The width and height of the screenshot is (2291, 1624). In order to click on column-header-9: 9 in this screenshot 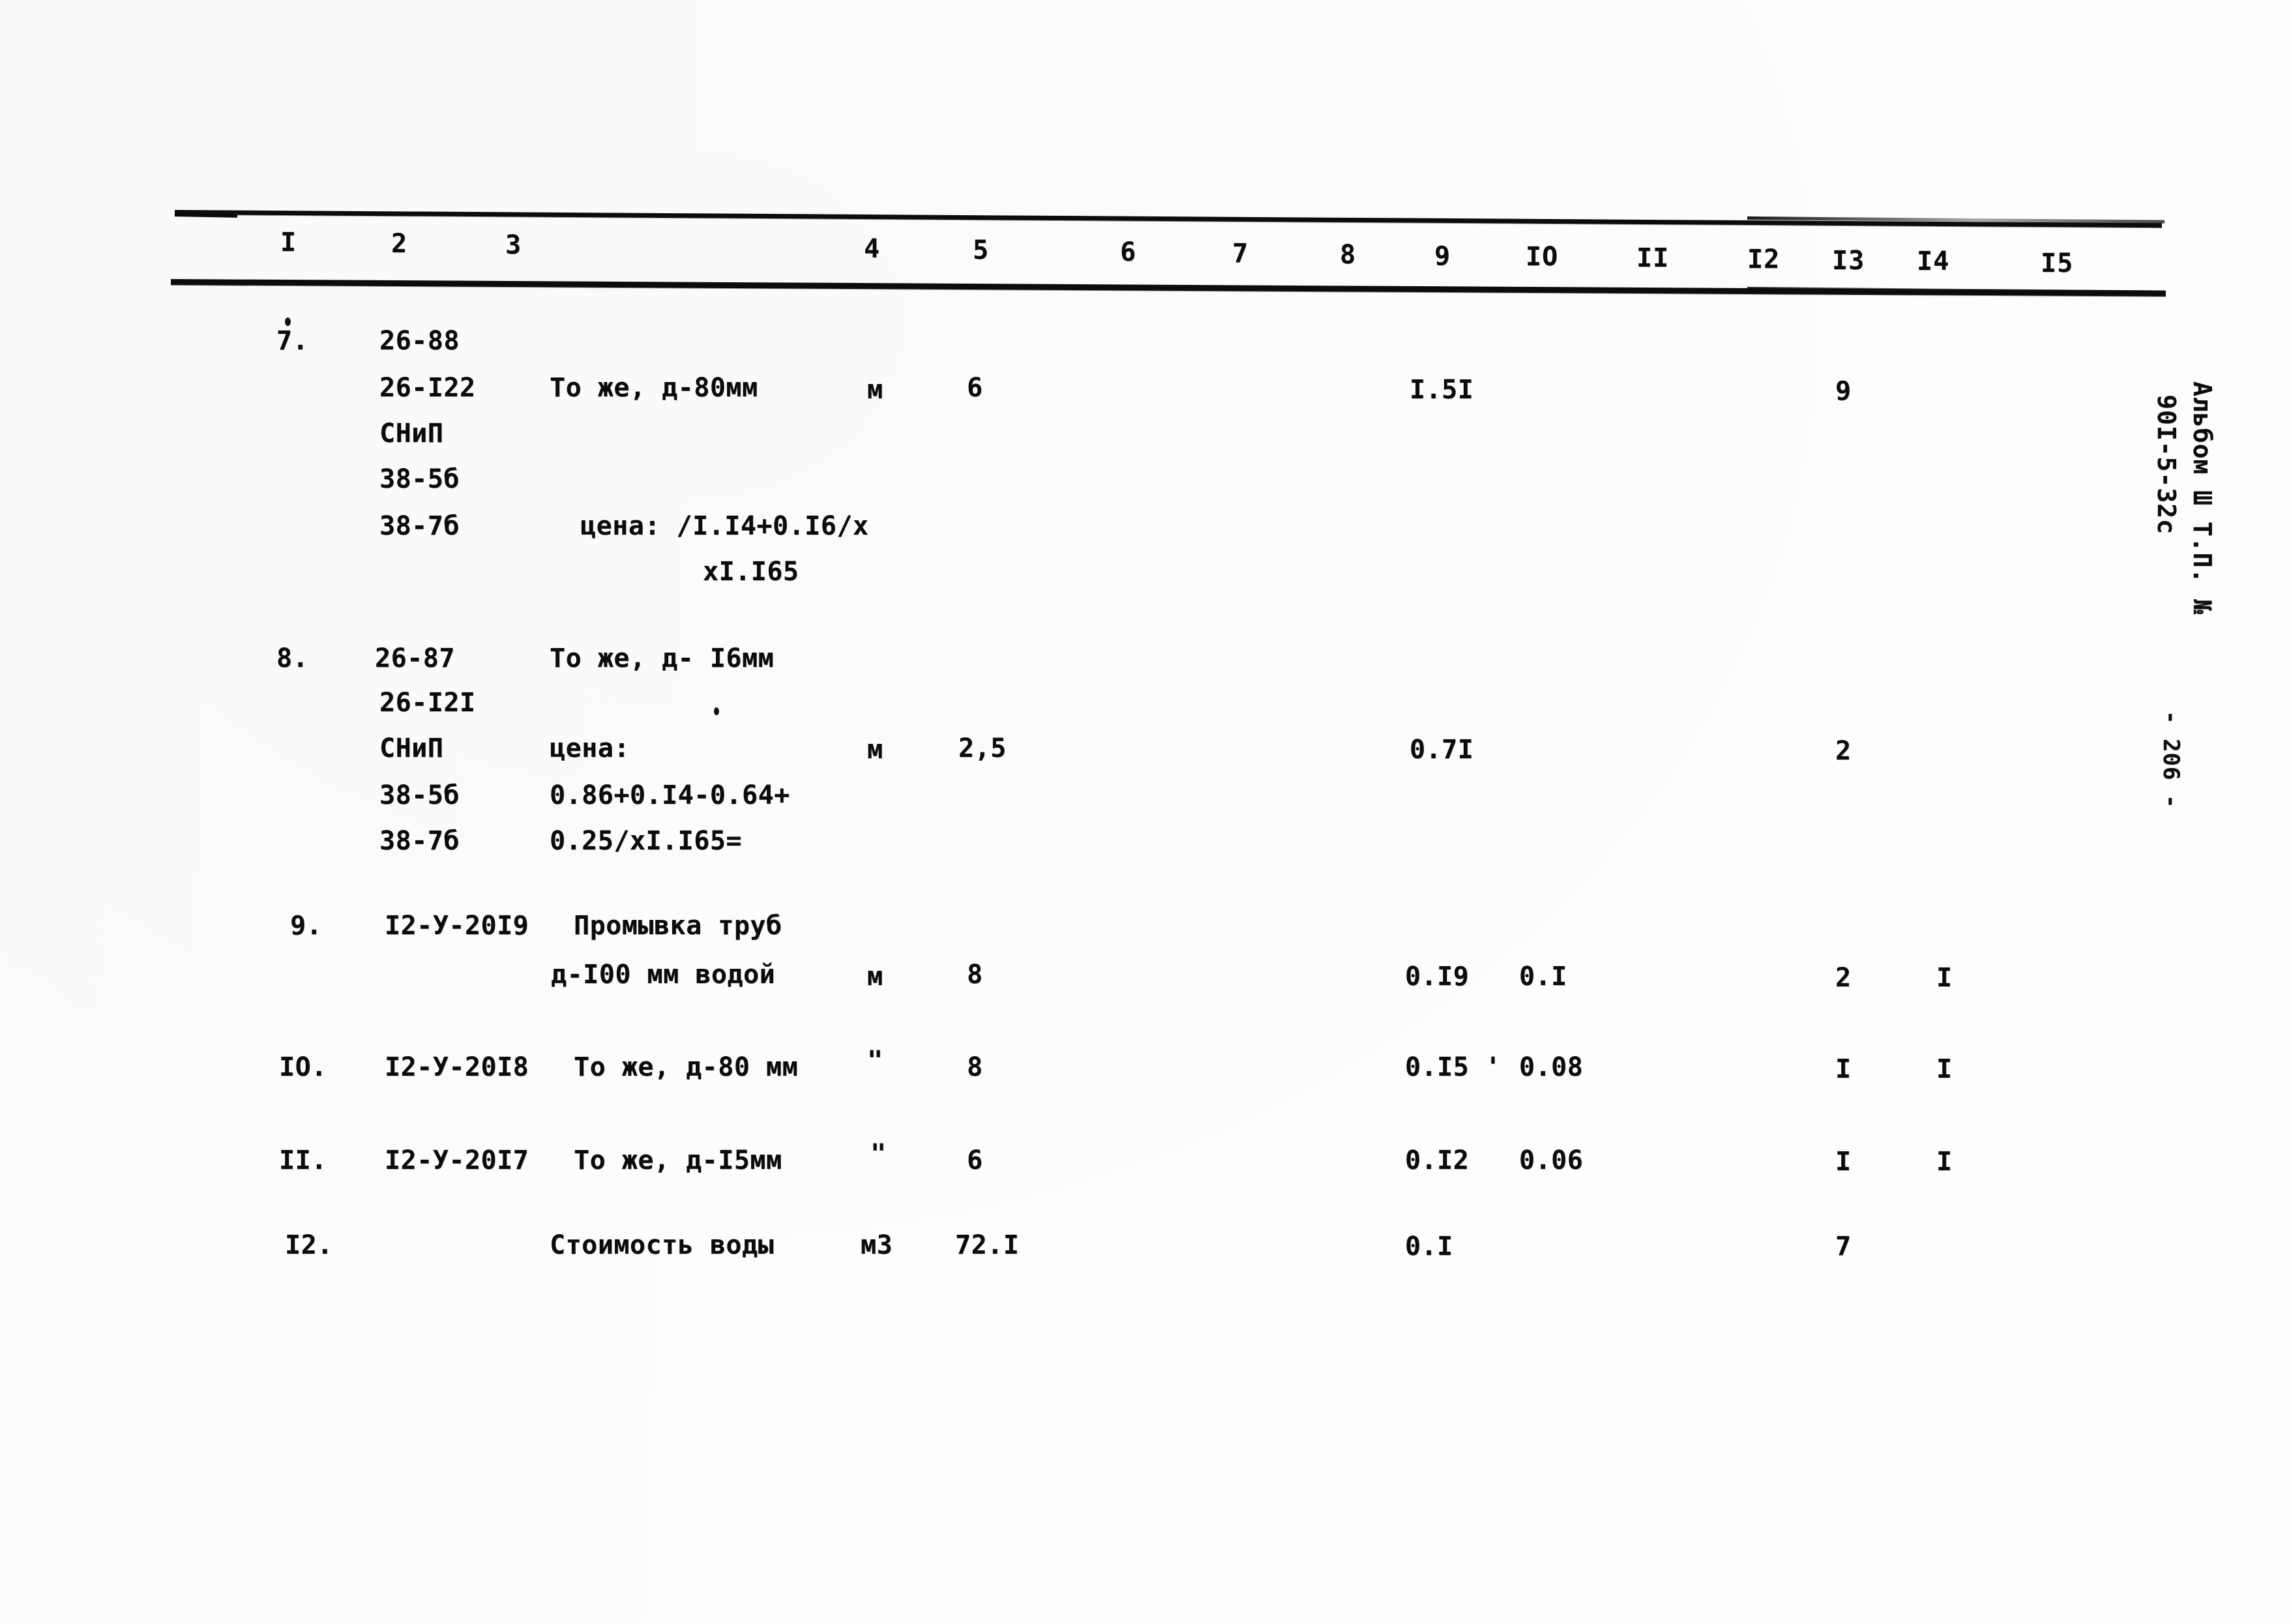, I will do `click(1443, 256)`.